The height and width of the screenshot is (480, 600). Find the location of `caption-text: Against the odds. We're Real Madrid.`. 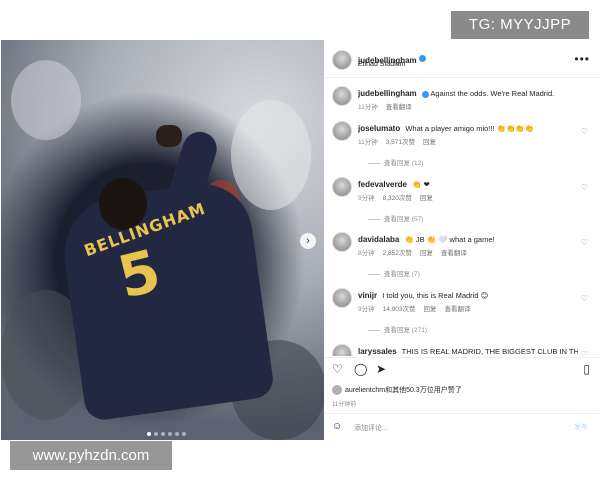

caption-text: Against the odds. We're Real Madrid. is located at coordinates (492, 93).